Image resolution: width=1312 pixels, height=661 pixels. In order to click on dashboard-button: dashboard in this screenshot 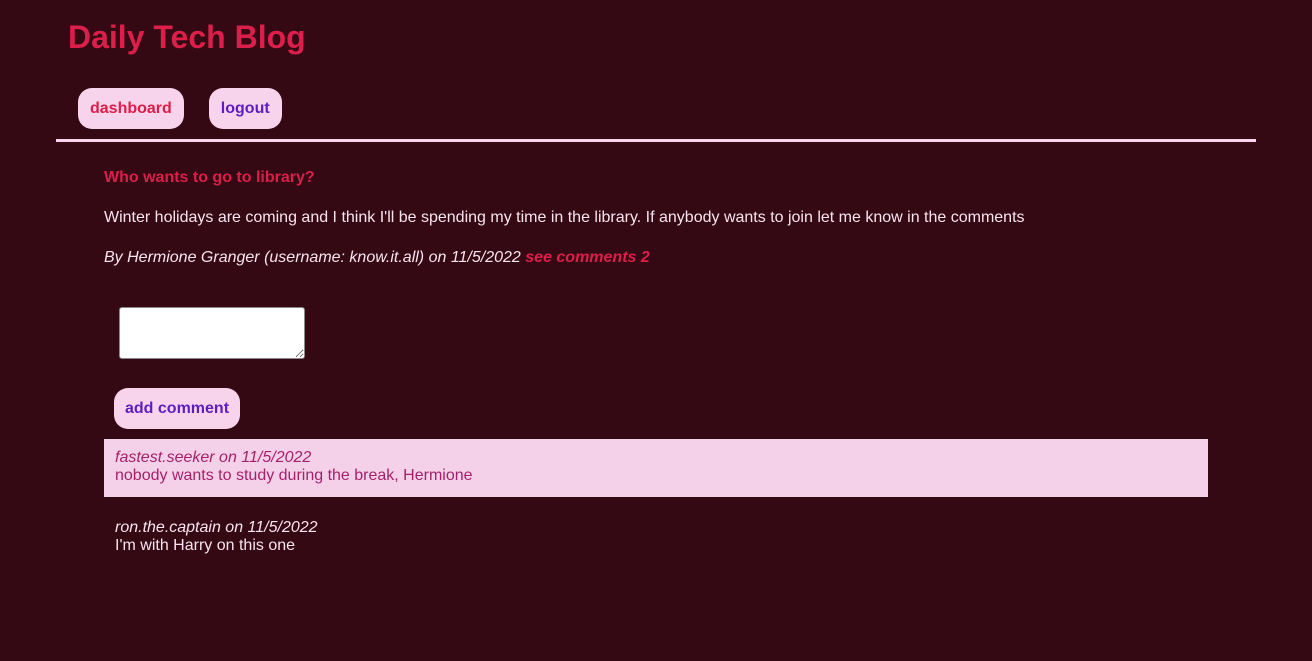, I will do `click(131, 108)`.